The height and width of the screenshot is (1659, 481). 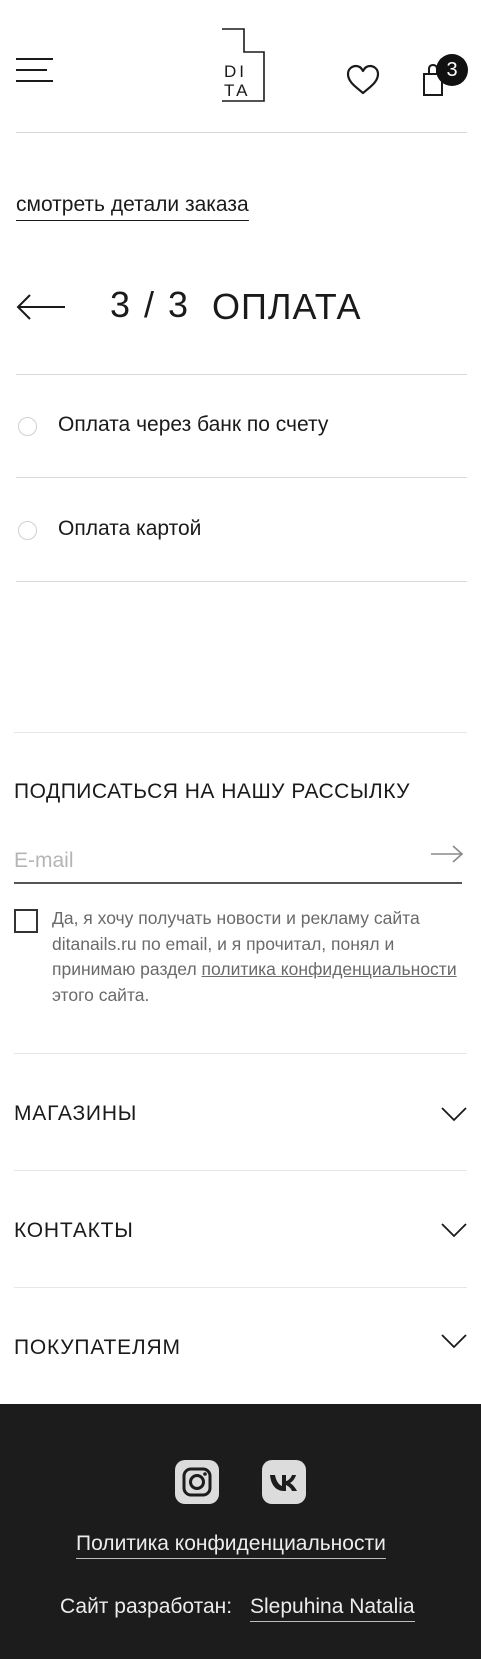 I want to click on arrow-right-icon, so click(x=447, y=854).